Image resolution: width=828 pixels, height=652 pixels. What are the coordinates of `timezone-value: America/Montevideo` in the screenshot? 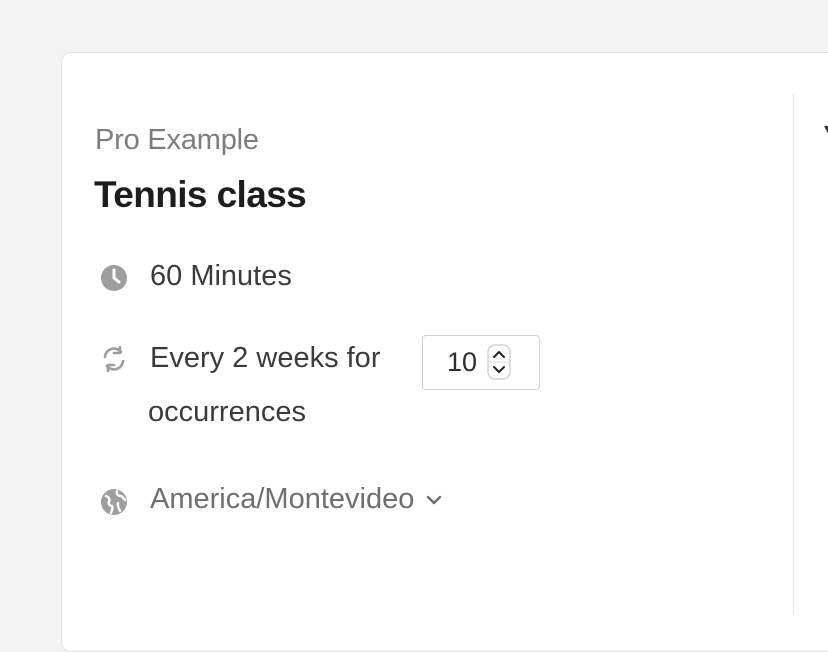 It's located at (282, 499).